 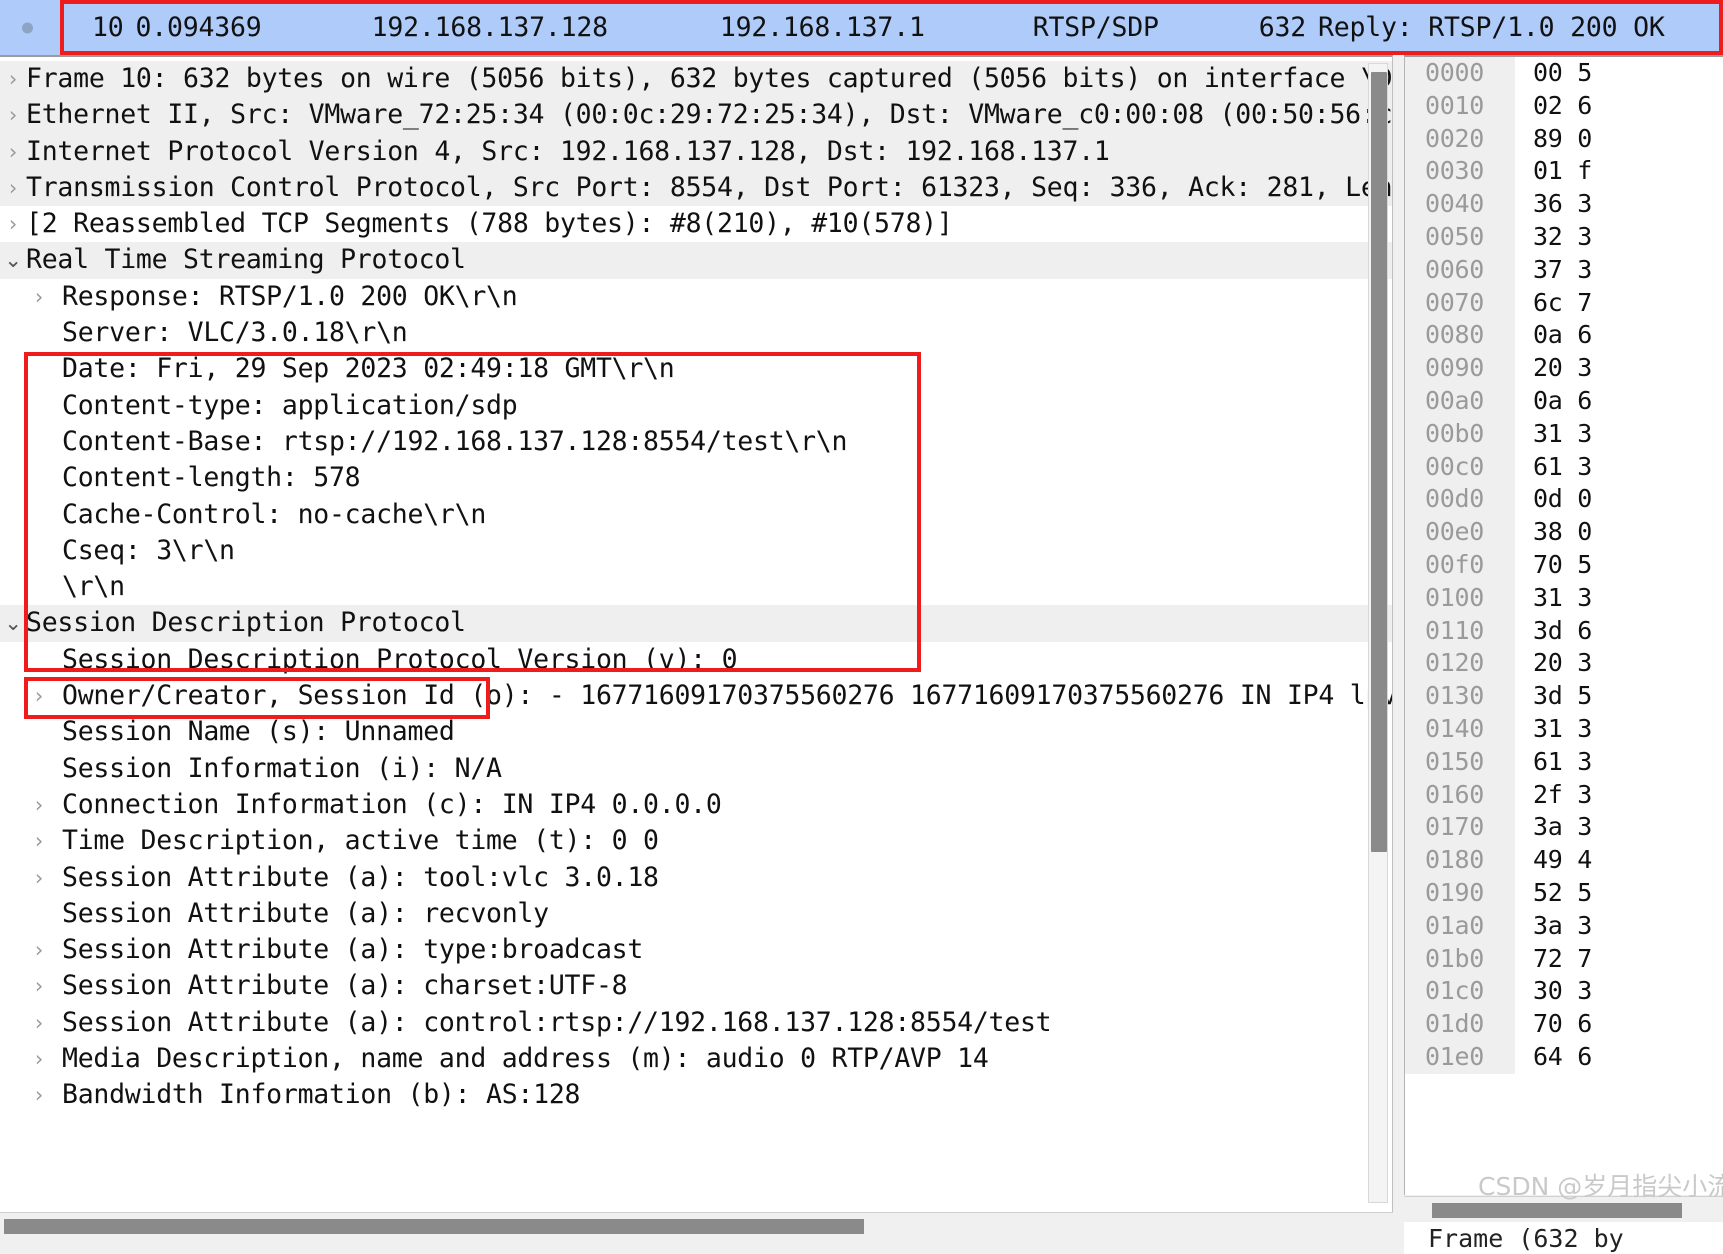 What do you see at coordinates (696, 986) in the screenshot?
I see `detail-tree-row: › Session Attribute (a): charset:UTF-8` at bounding box center [696, 986].